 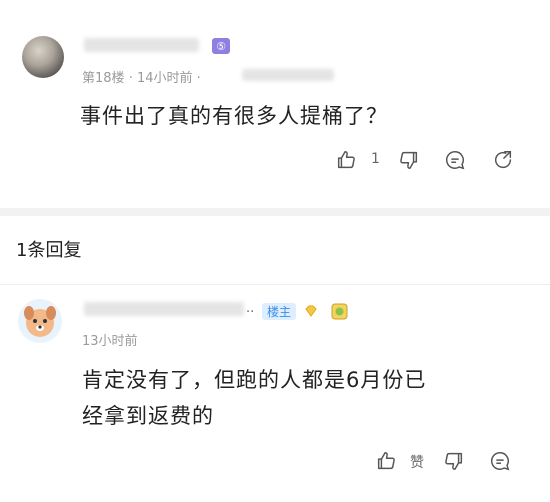 I want to click on reply-text-line2: 经拿到返费的, so click(x=148, y=416).